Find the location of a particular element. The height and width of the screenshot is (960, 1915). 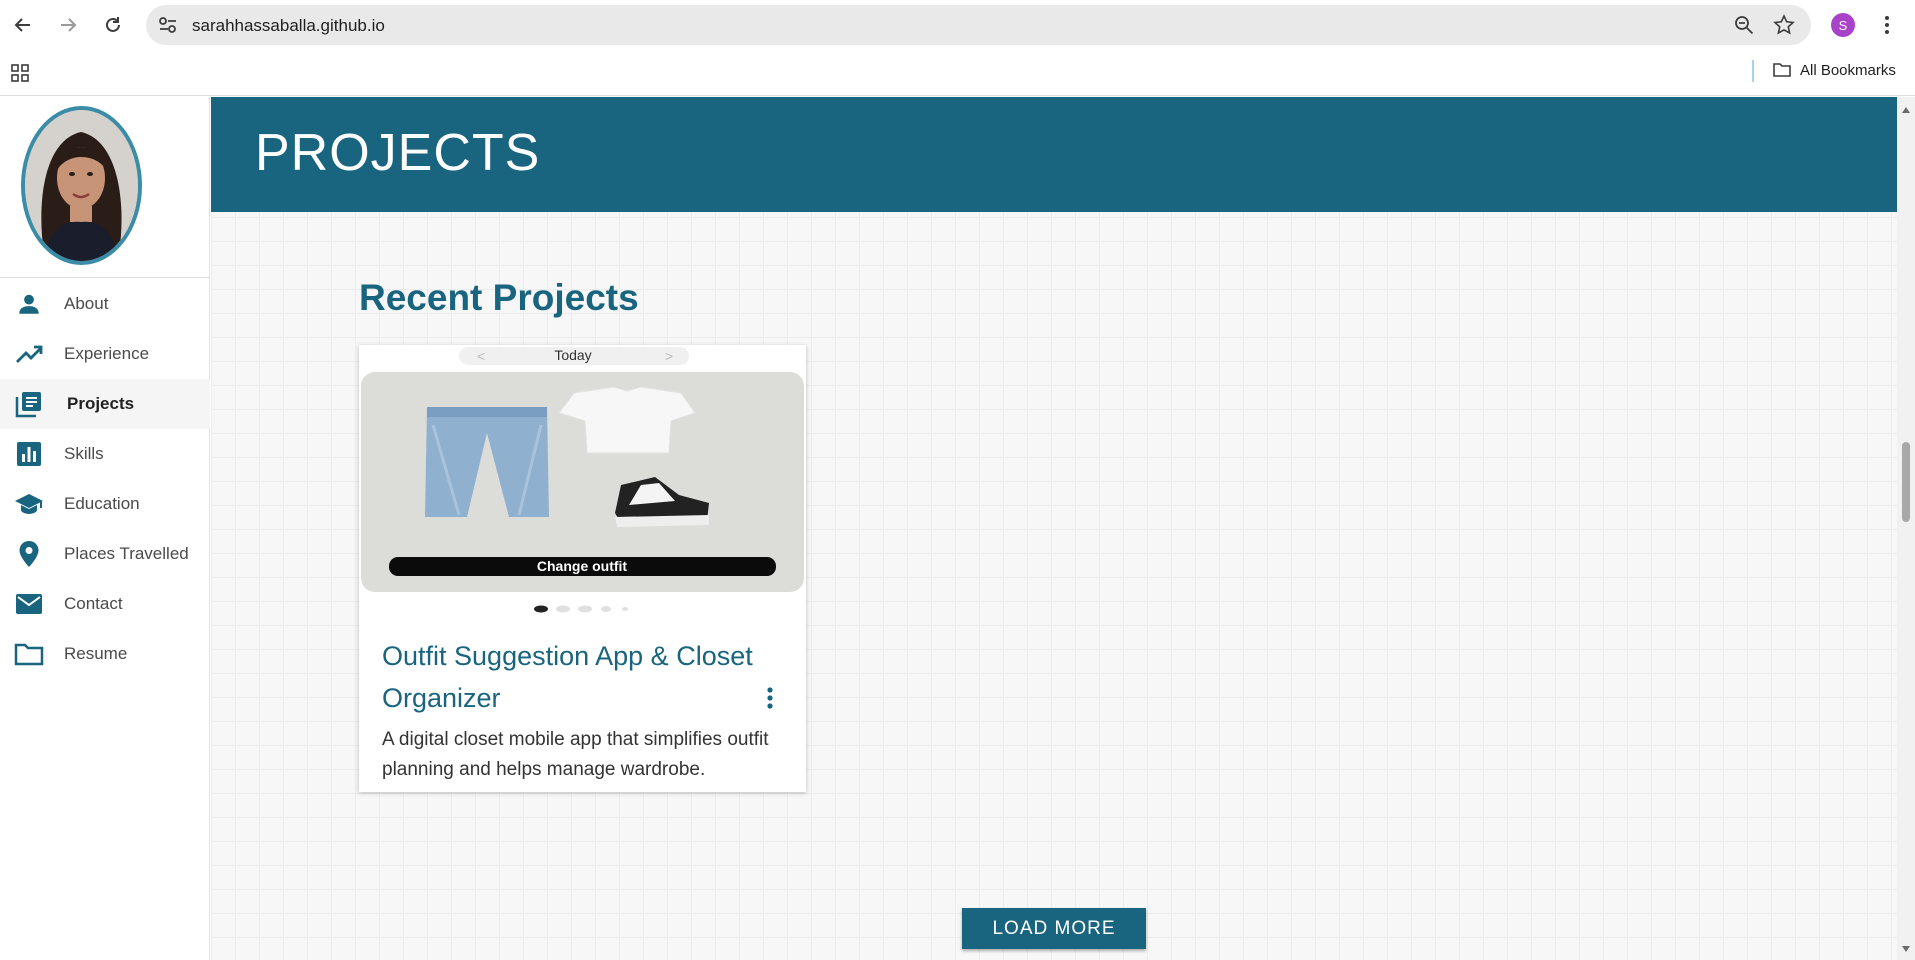

sidebar-item-label: Contact is located at coordinates (93, 603).